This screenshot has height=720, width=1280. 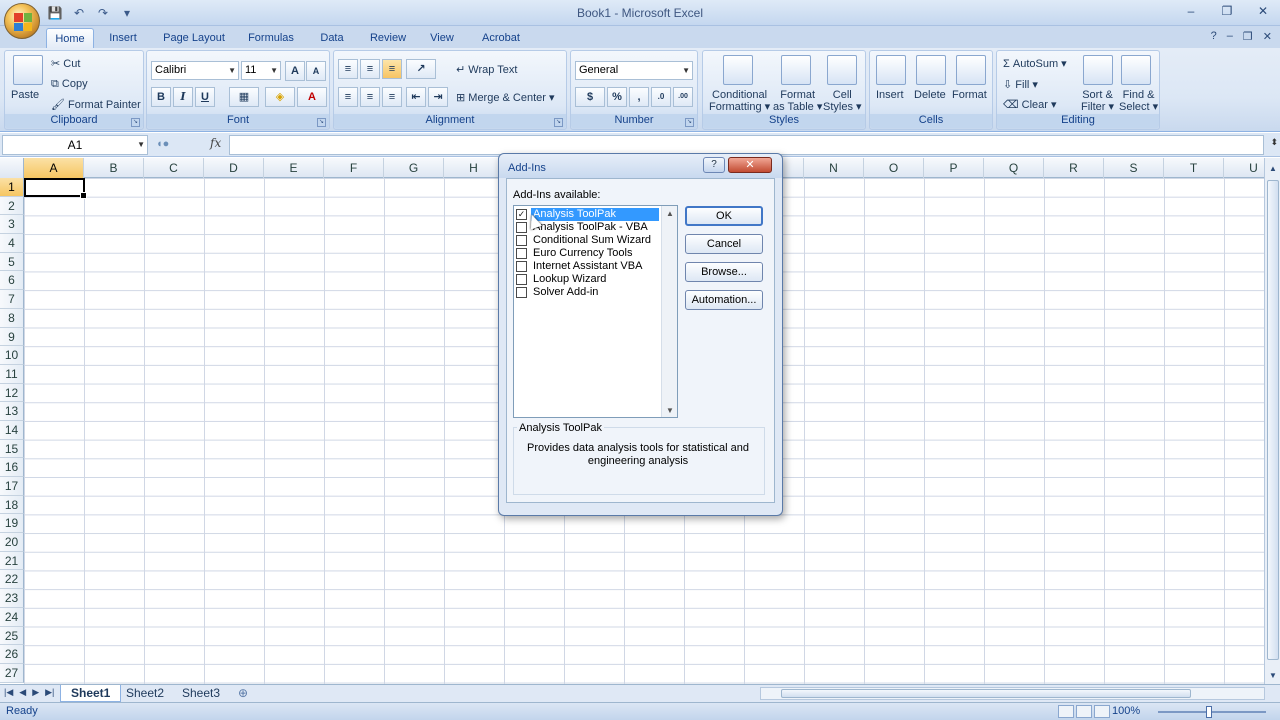 I want to click on row-header-27: 27, so click(x=12, y=673).